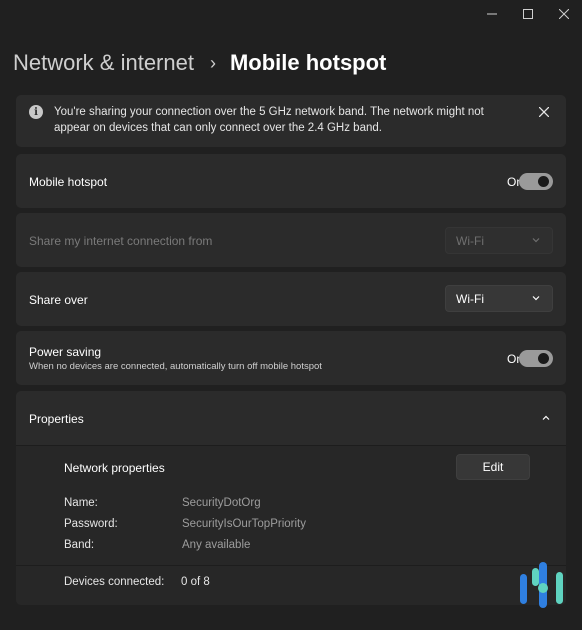 The width and height of the screenshot is (582, 630). I want to click on info-icon: i, so click(36, 112).